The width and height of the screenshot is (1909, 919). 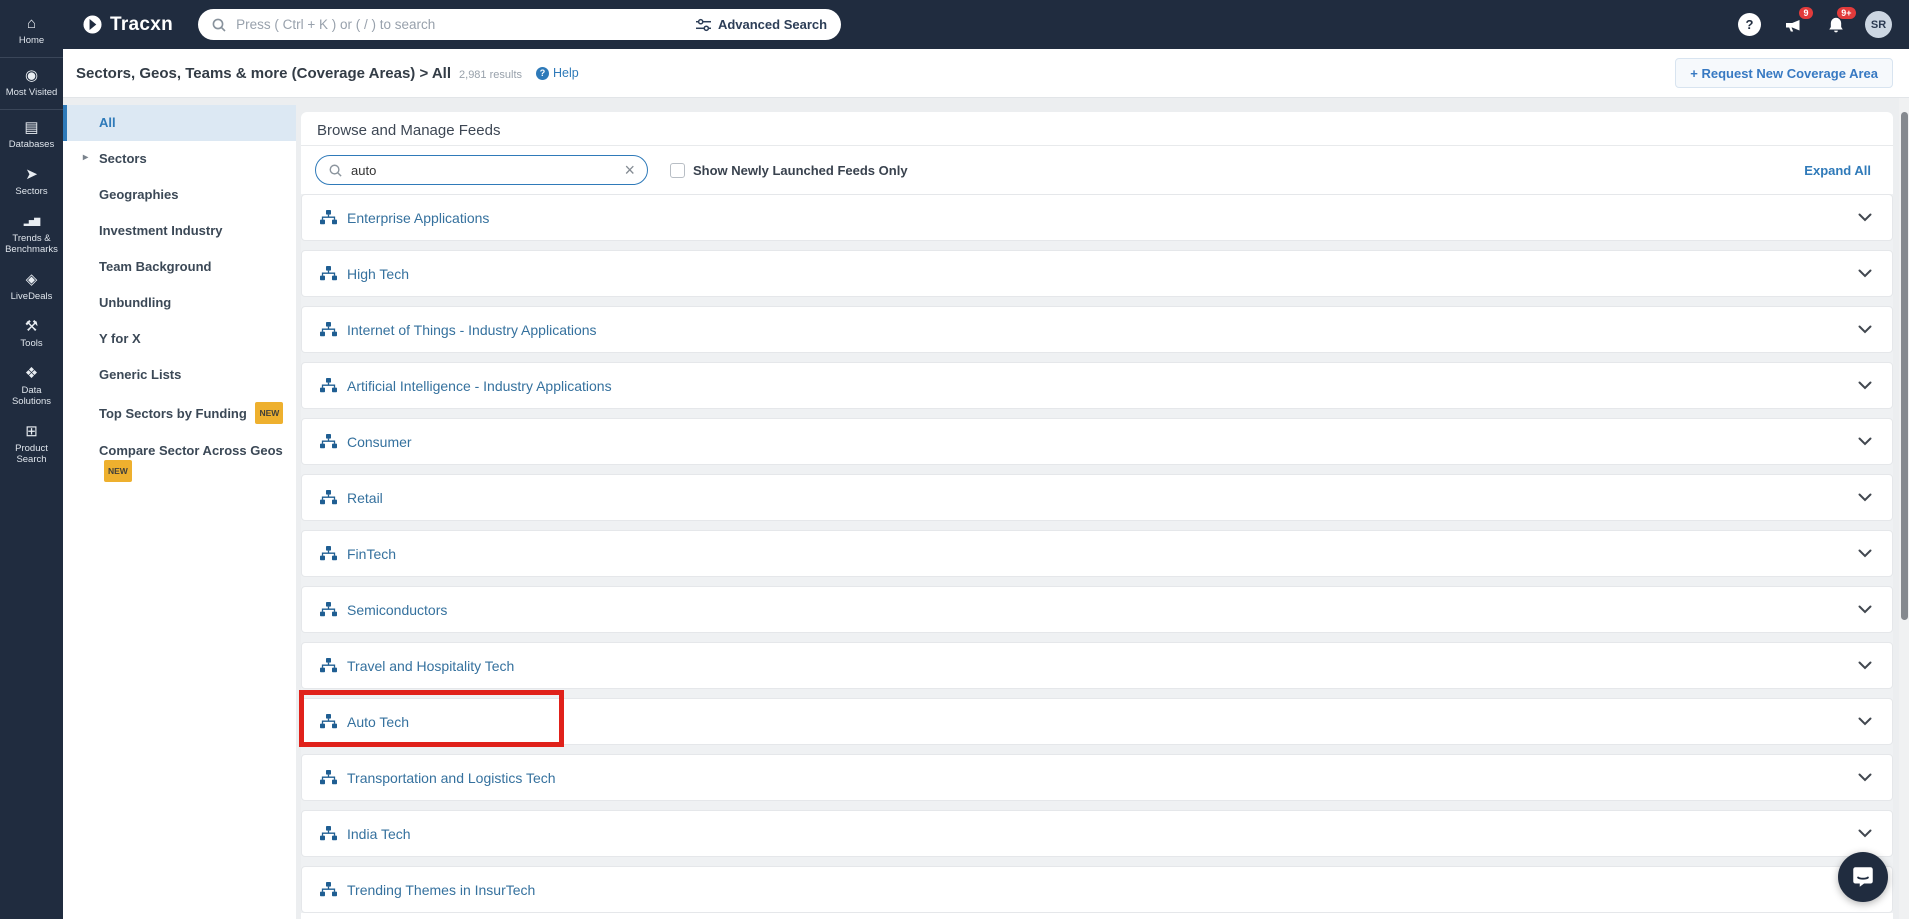 I want to click on nav-item-investment-industry: ▸ Investment Industry, so click(x=179, y=231).